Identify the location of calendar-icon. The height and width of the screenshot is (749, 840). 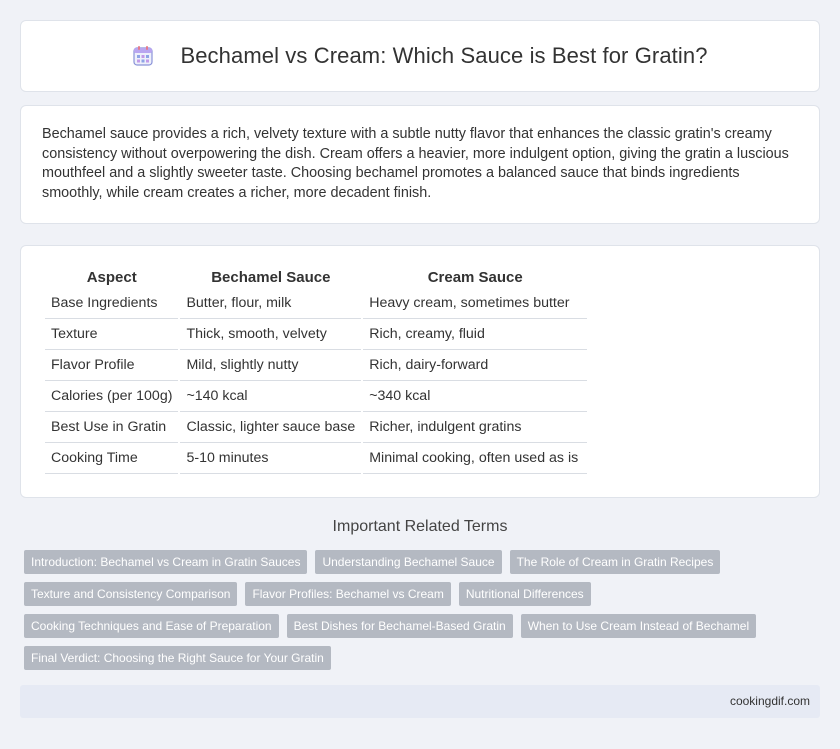
(143, 56).